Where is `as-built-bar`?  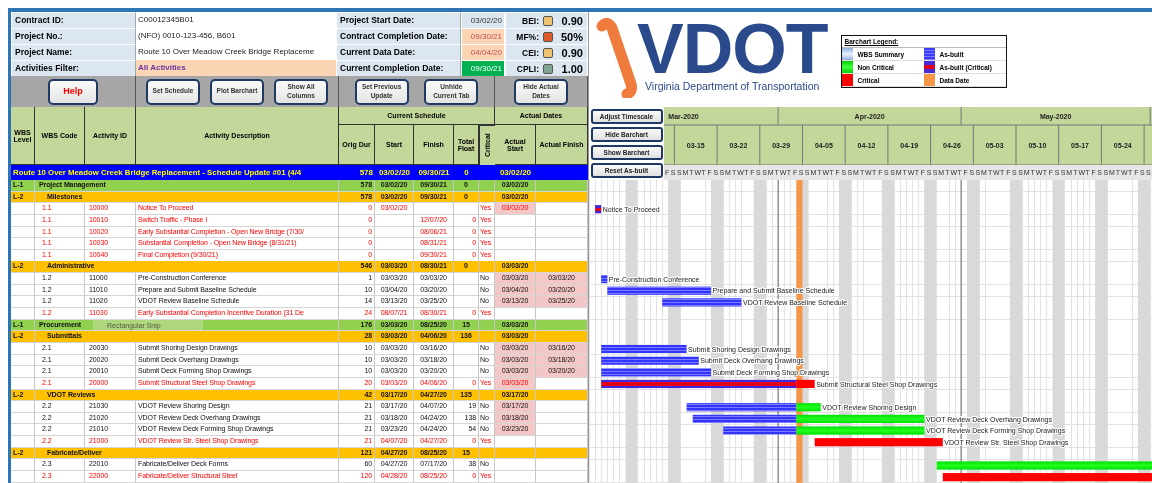
as-built-bar is located at coordinates (604, 279).